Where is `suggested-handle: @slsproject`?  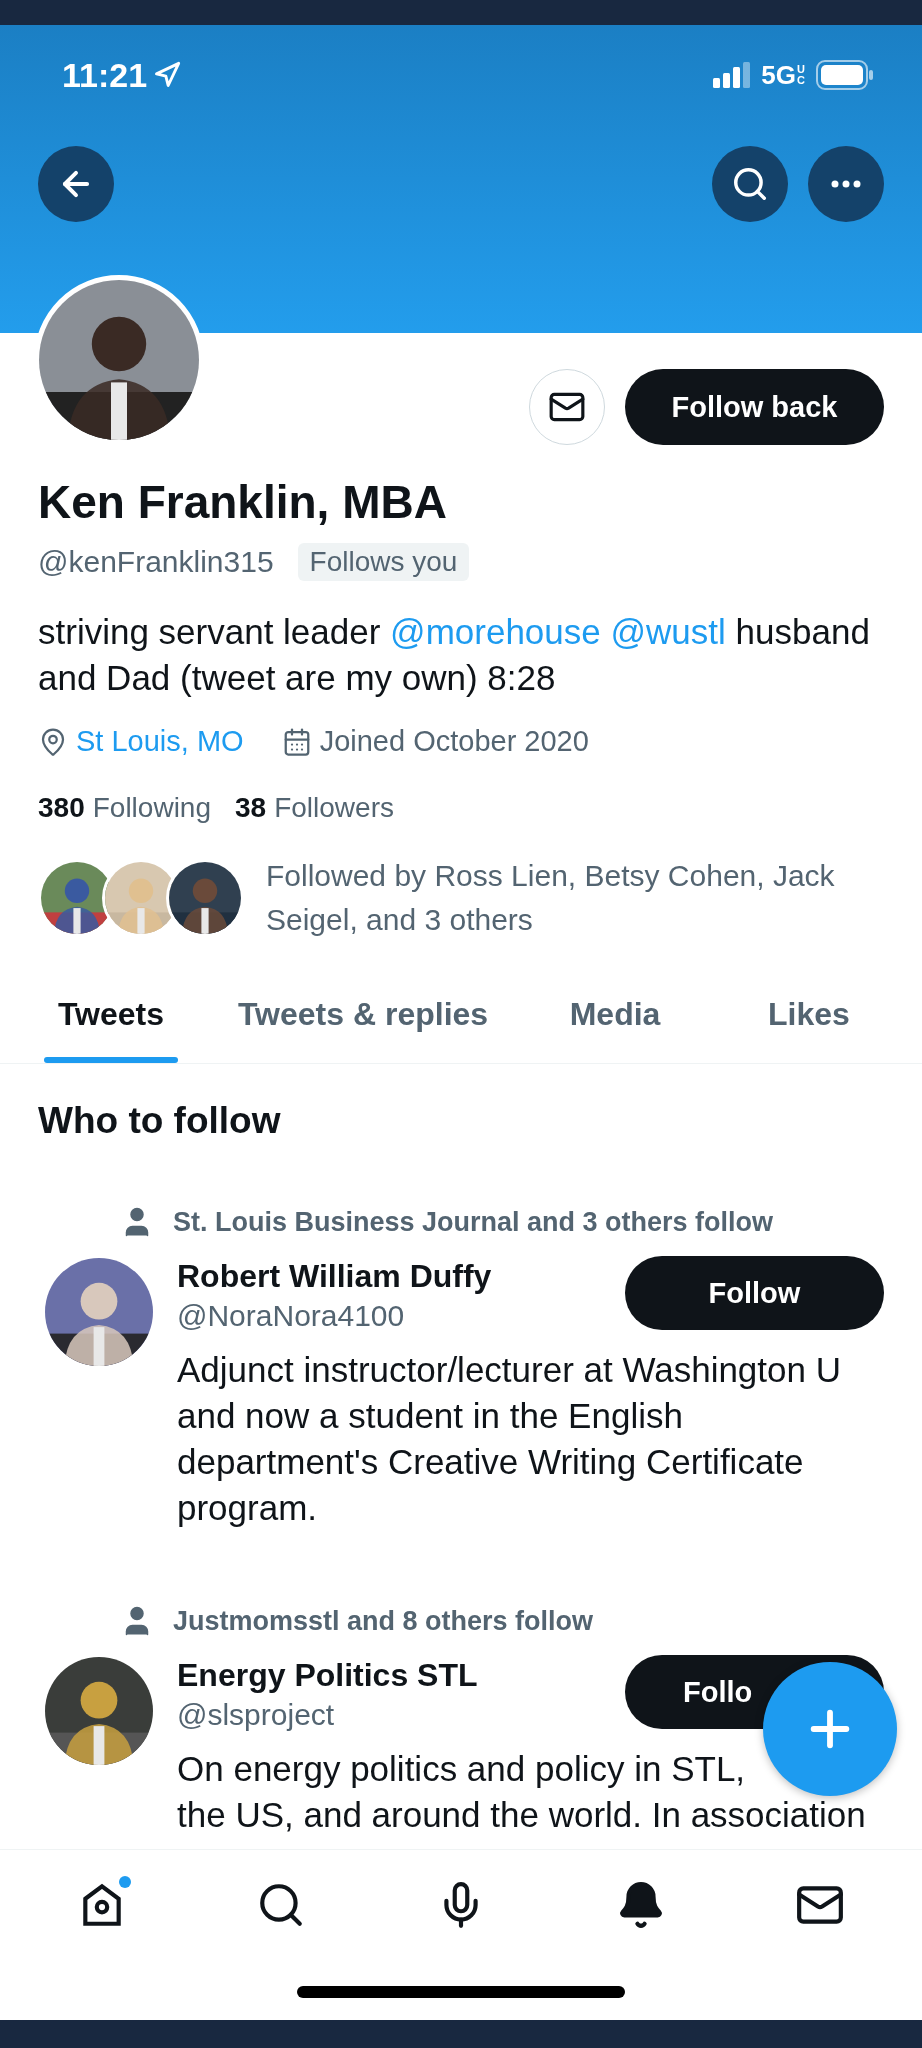 suggested-handle: @slsproject is located at coordinates (256, 1715).